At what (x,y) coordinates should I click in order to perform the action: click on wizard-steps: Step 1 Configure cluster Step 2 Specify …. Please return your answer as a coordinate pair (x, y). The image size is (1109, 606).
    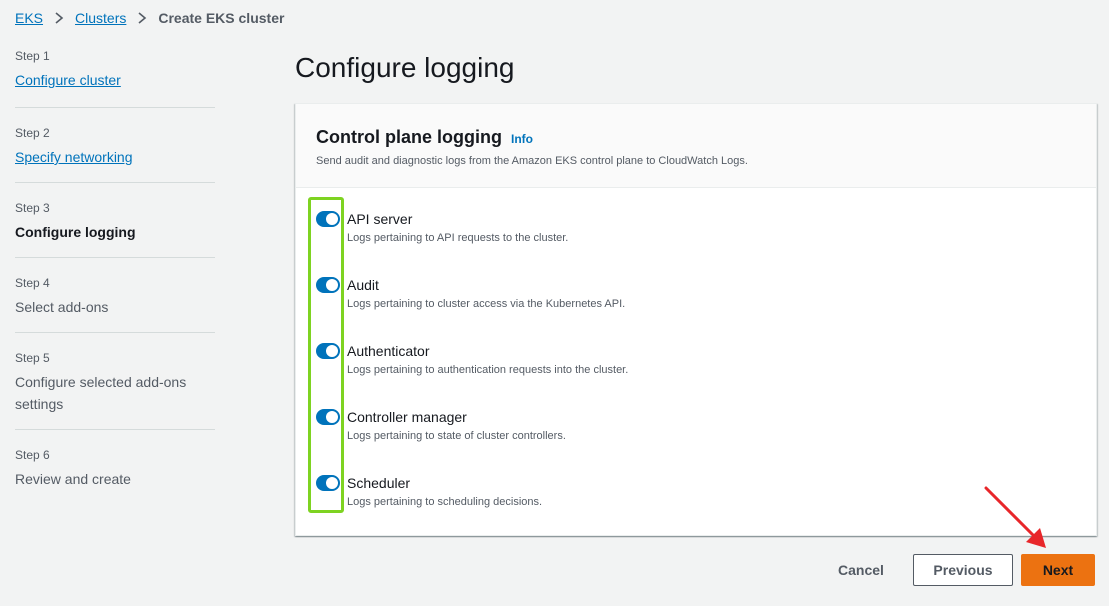
    Looking at the image, I should click on (115, 274).